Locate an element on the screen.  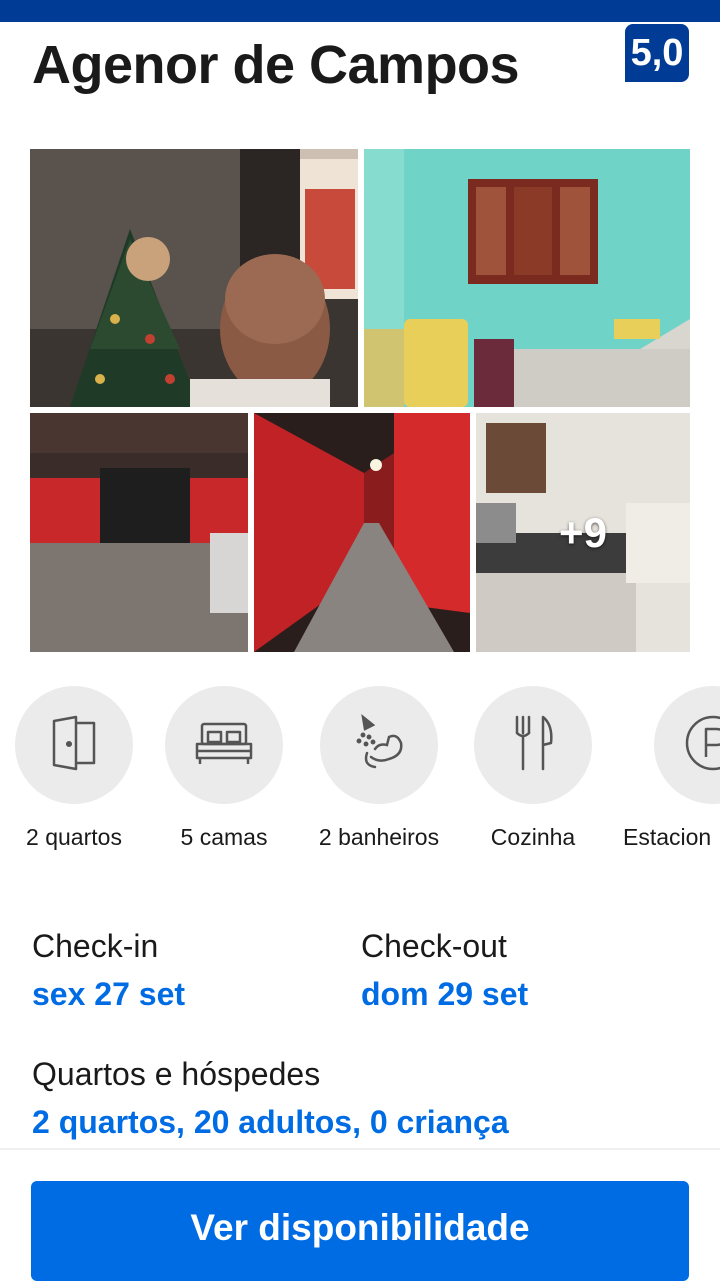
review-score-badge: 5,0 is located at coordinates (657, 53).